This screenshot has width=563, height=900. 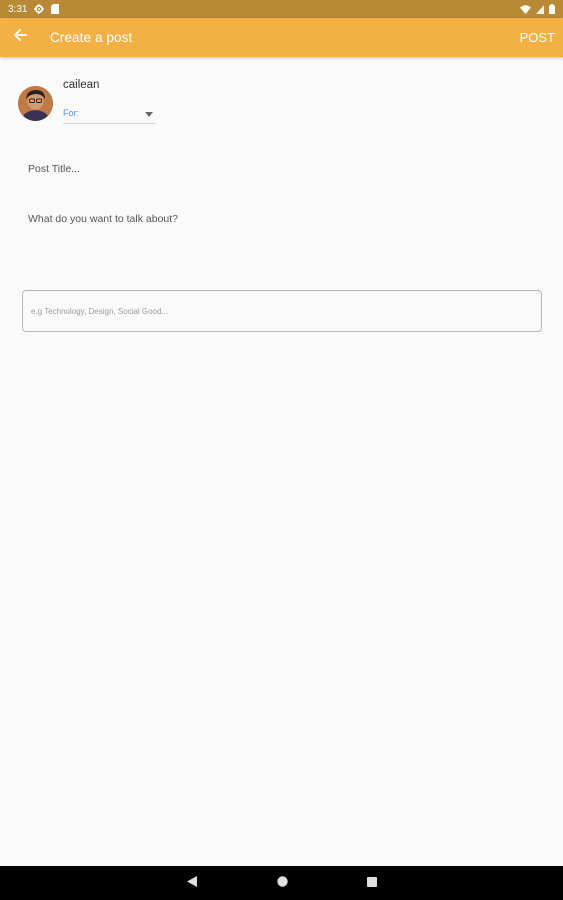 I want to click on recents-square-icon, so click(x=372, y=883).